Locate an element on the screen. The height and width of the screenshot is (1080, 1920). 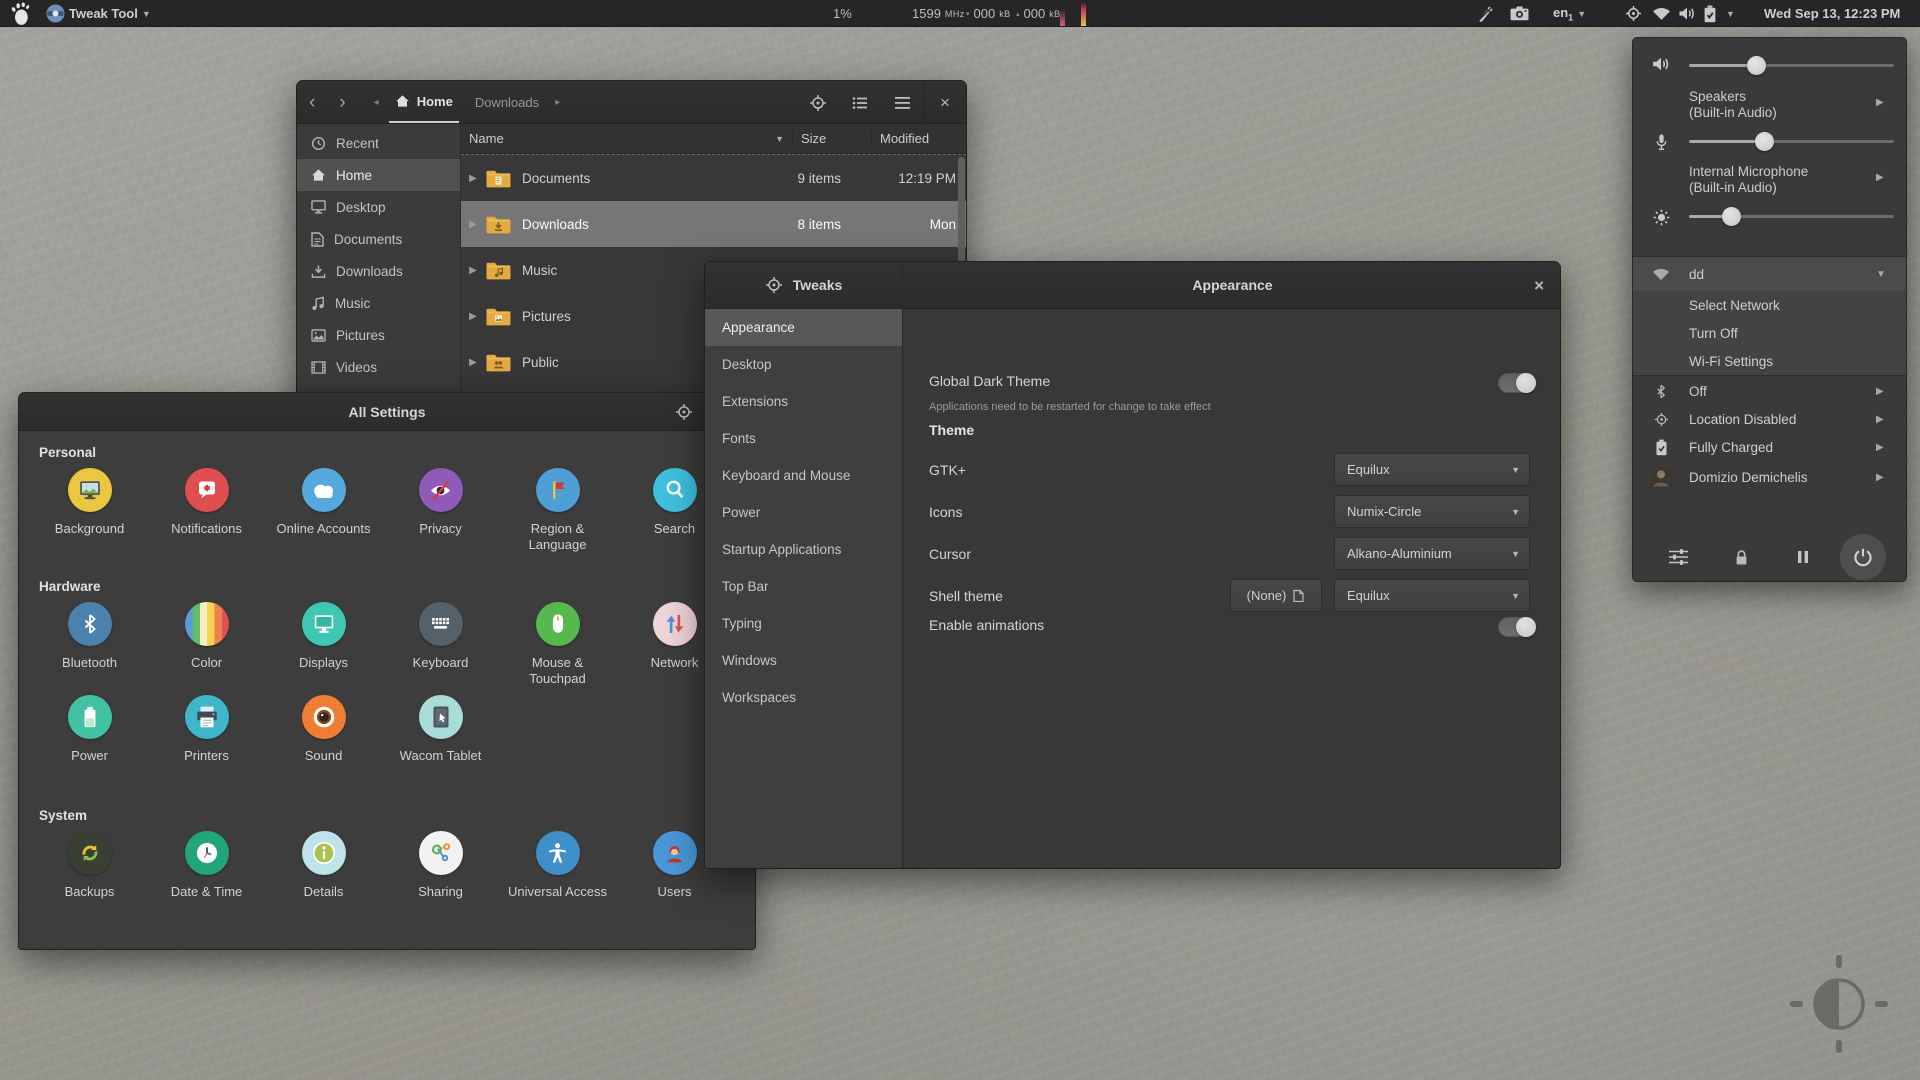
settings-tile-sound: Sound is located at coordinates (323, 729).